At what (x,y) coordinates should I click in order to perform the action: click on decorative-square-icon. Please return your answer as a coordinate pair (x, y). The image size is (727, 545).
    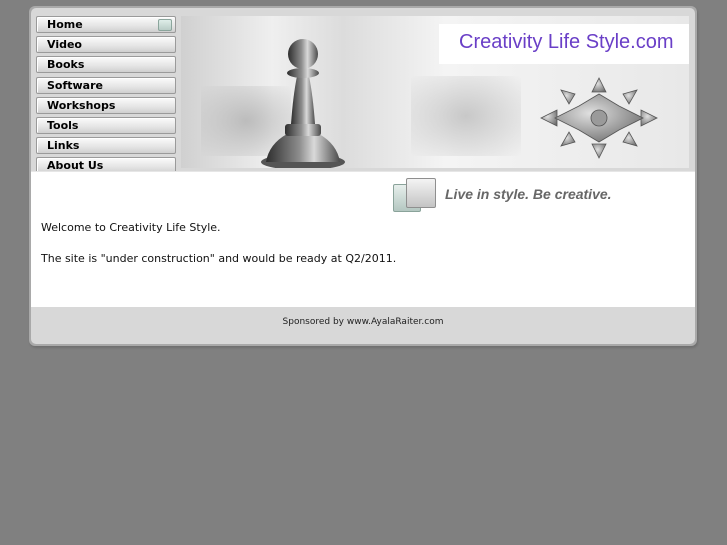
    Looking at the image, I should click on (421, 193).